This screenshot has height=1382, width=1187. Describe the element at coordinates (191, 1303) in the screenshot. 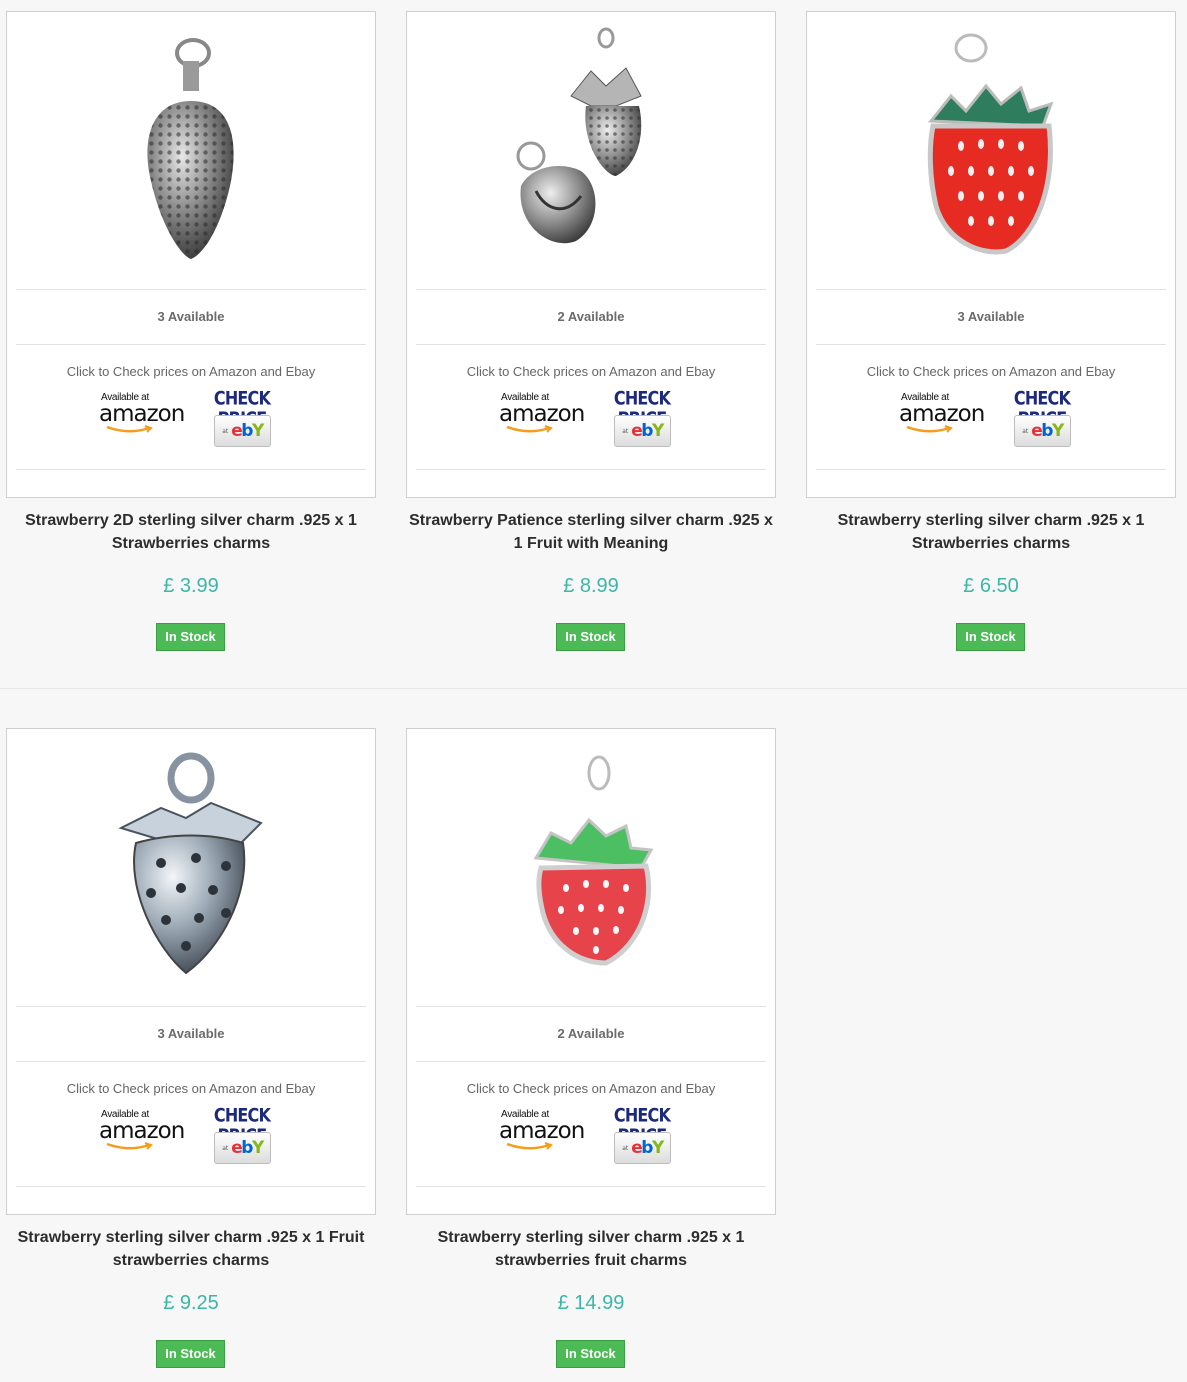

I see `product-price: £ 9.25` at that location.